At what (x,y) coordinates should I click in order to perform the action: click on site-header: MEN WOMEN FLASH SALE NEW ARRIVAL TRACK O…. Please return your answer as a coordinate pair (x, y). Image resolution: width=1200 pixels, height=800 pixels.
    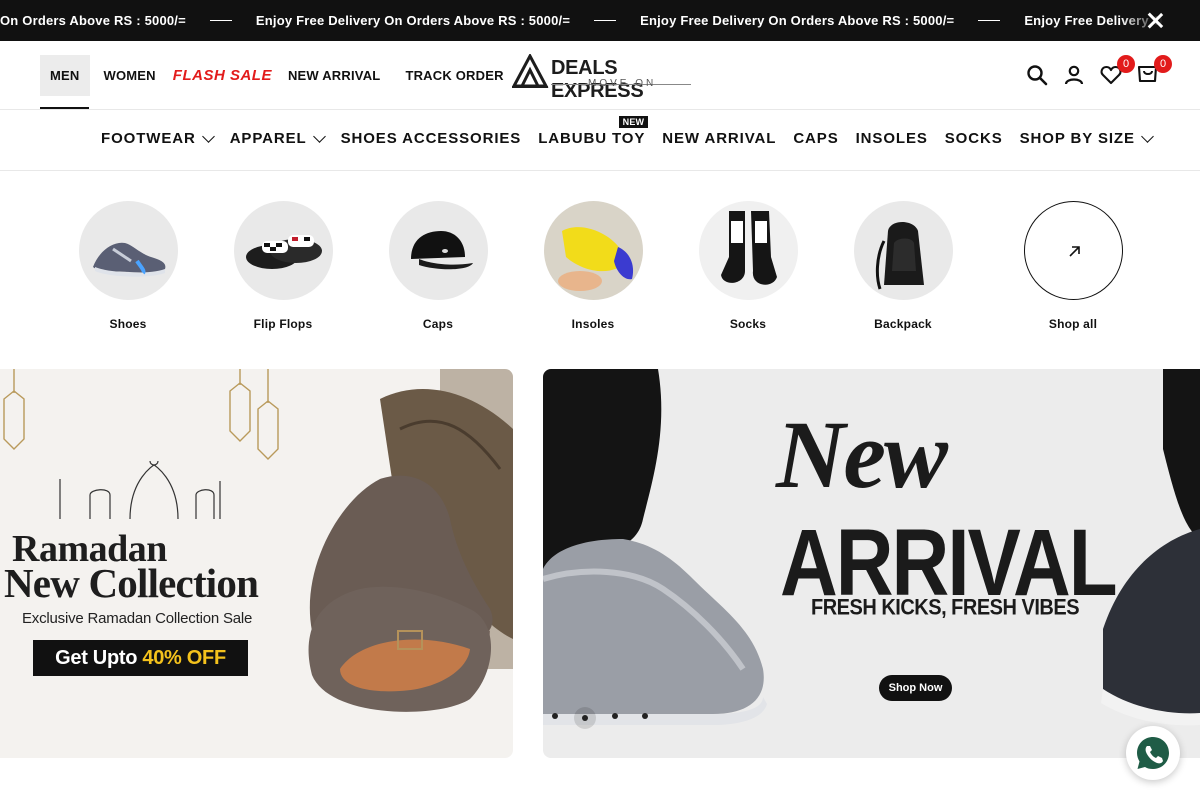
    Looking at the image, I should click on (600, 75).